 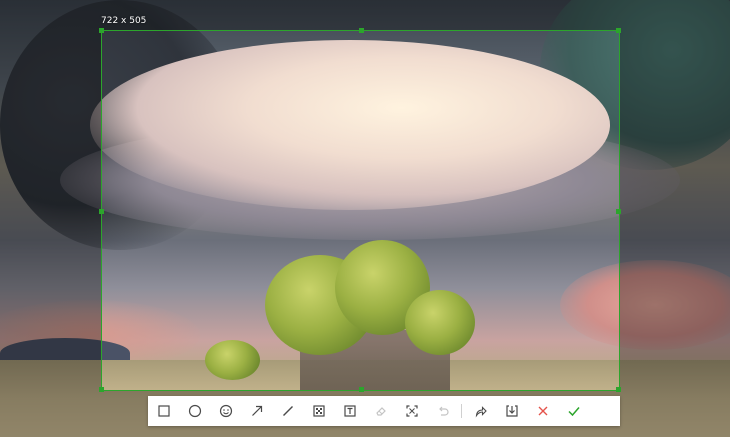 I want to click on annotation-toolbar, so click(x=384, y=411).